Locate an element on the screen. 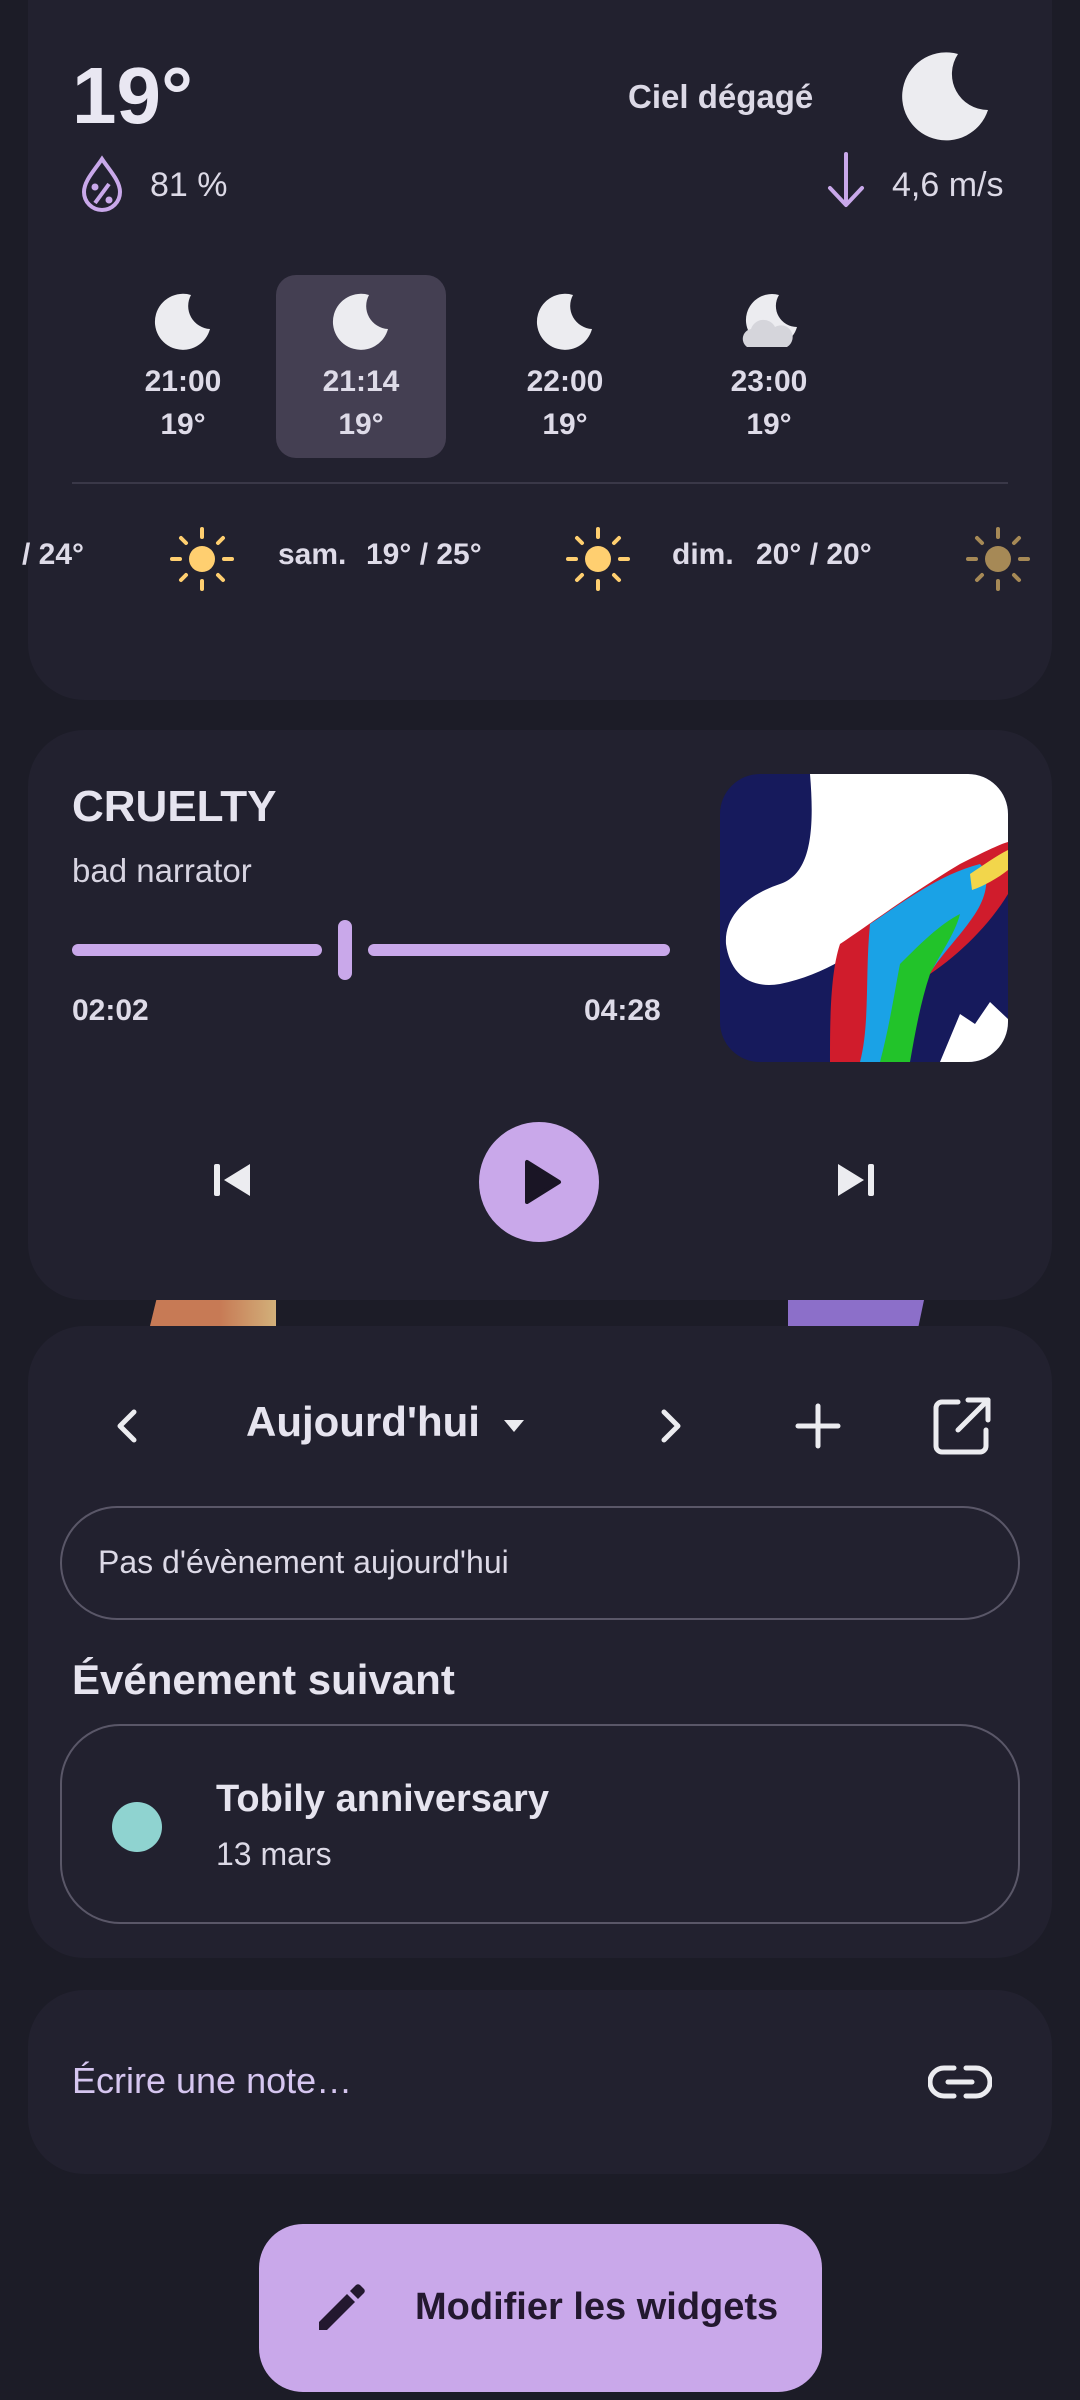 This screenshot has height=2400, width=1080. next-day-button is located at coordinates (671, 1426).